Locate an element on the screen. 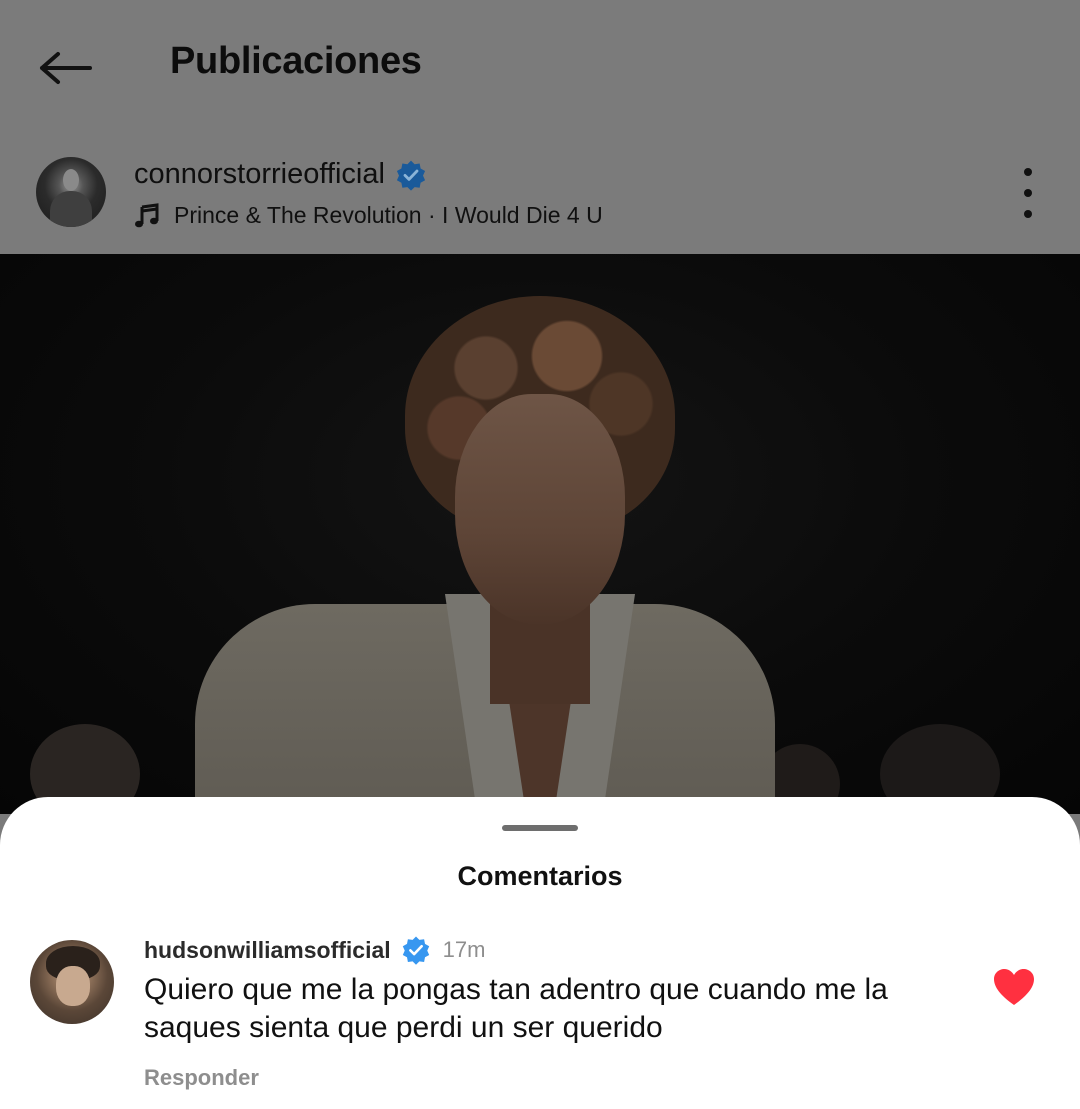  page-title: Publicaciones is located at coordinates (296, 61).